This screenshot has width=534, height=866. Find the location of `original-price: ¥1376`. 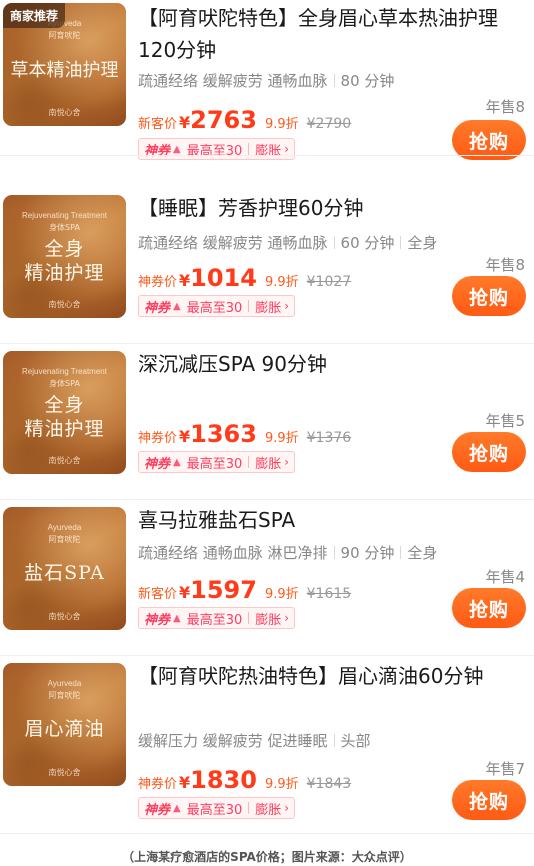

original-price: ¥1376 is located at coordinates (329, 438).